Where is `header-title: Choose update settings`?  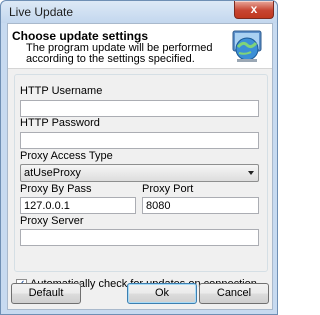 header-title: Choose update settings is located at coordinates (80, 36).